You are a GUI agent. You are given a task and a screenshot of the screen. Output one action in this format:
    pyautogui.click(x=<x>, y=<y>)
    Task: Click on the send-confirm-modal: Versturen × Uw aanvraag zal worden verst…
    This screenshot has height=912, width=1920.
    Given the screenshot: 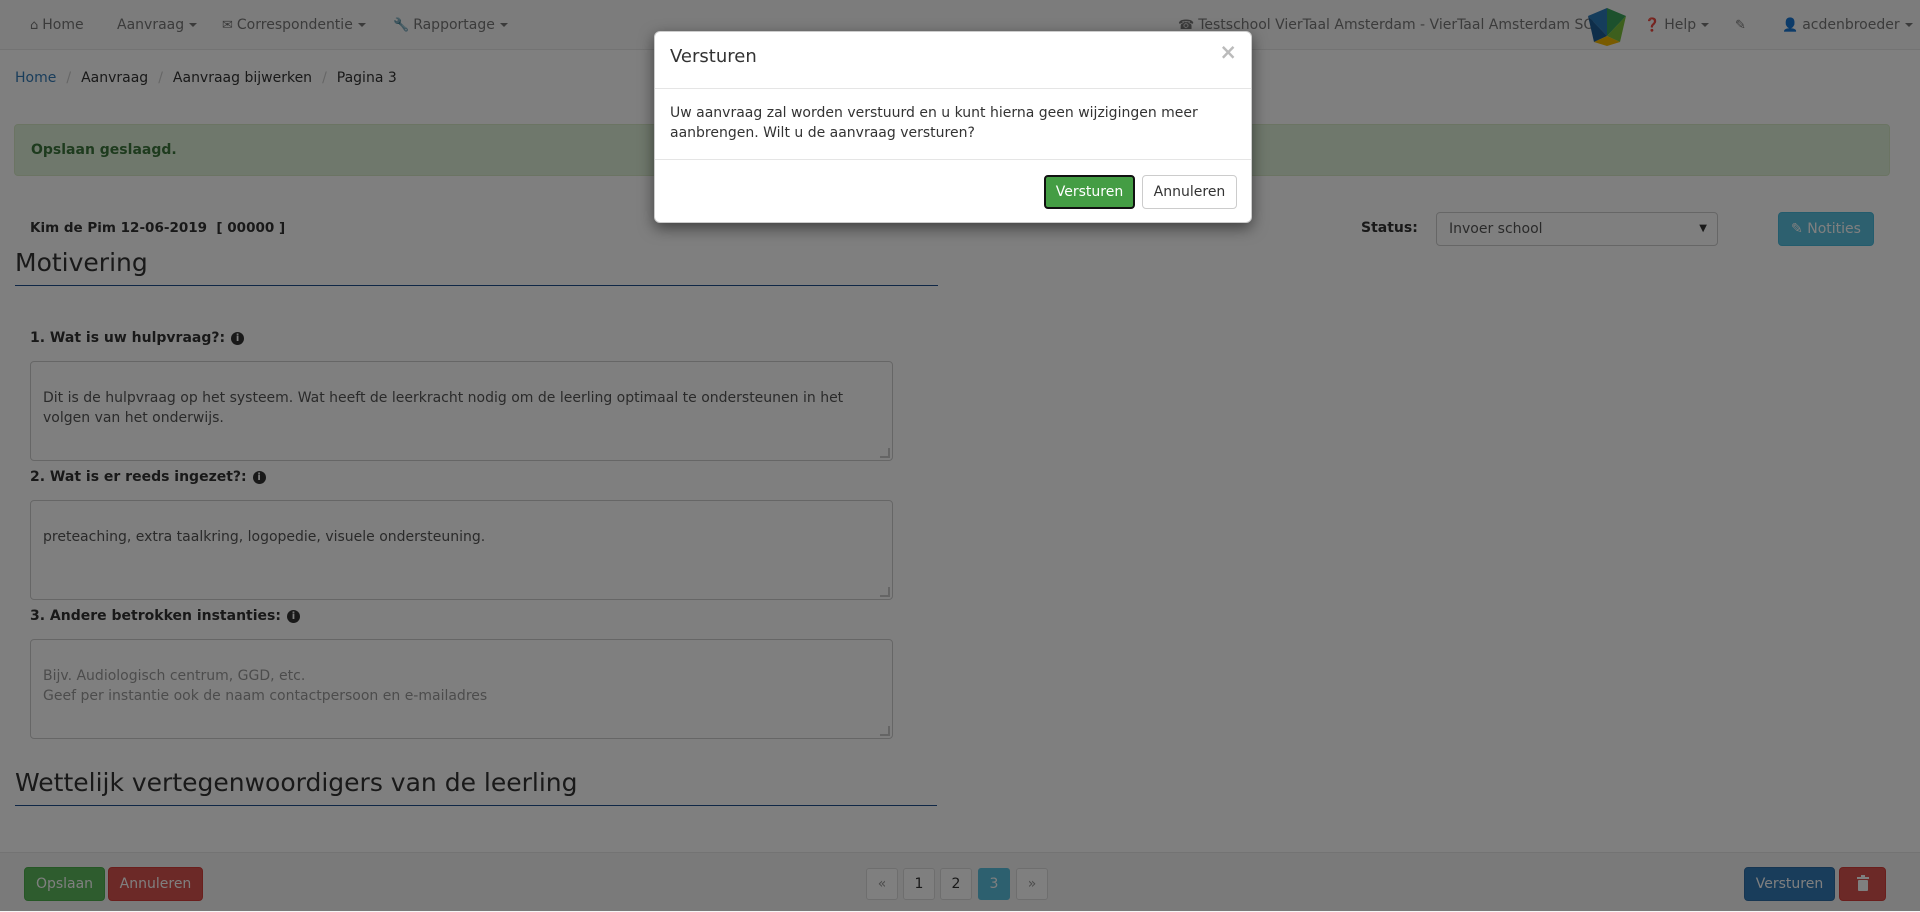 What is the action you would take?
    pyautogui.click(x=953, y=127)
    